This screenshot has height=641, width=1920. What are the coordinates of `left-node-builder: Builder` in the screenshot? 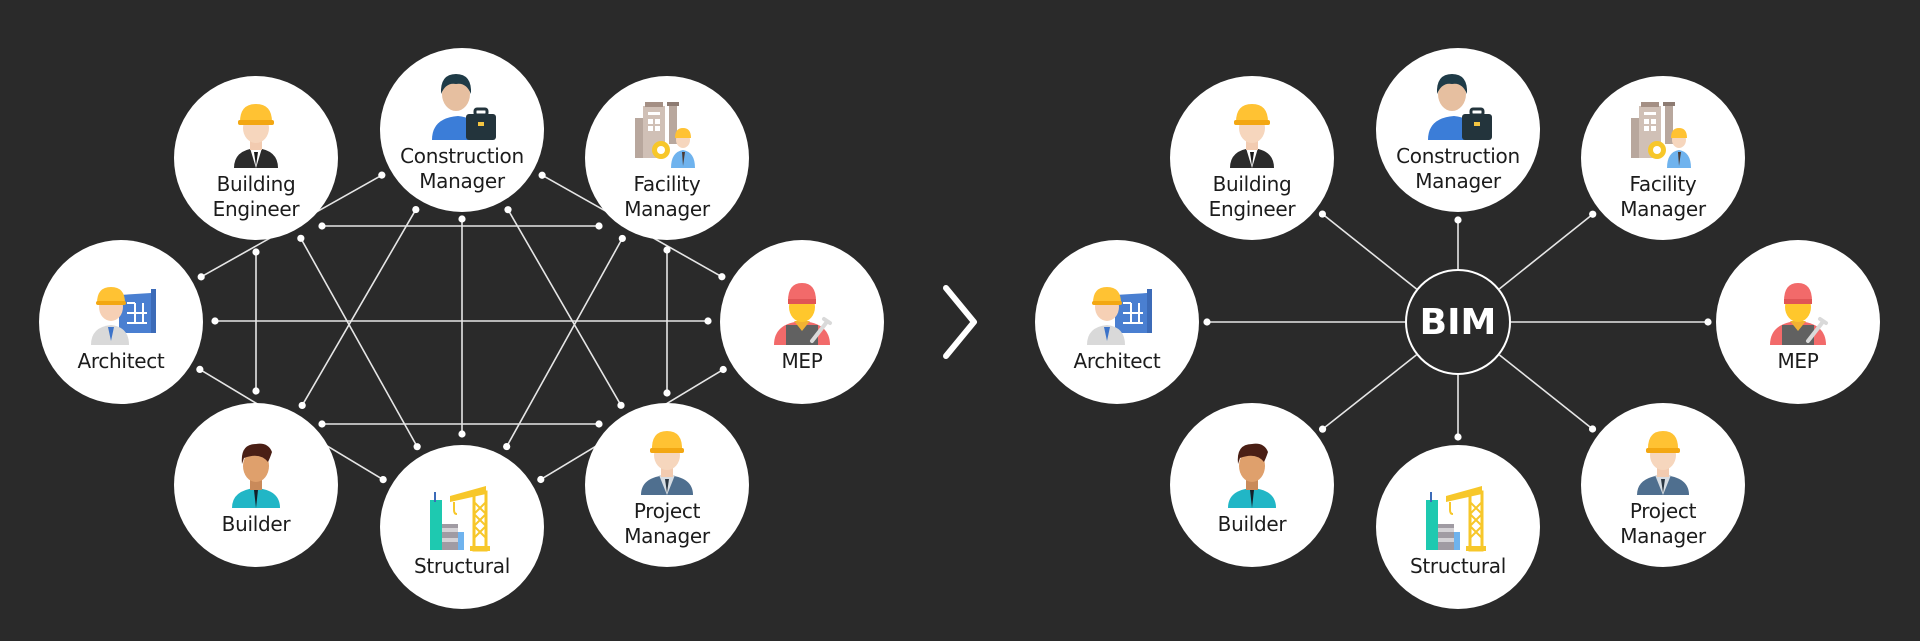 It's located at (256, 485).